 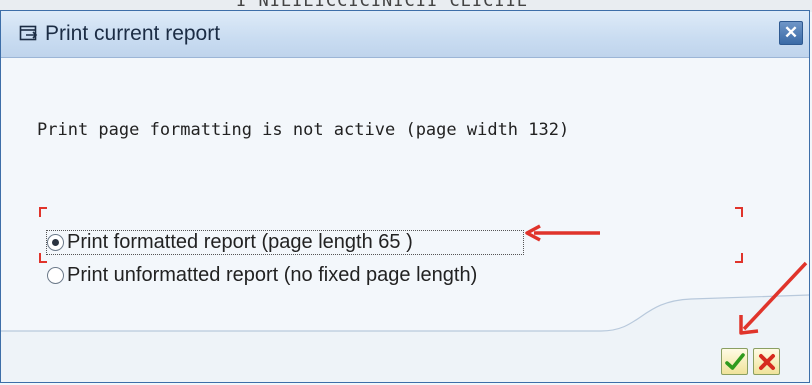 I want to click on red-x-icon, so click(x=766, y=362).